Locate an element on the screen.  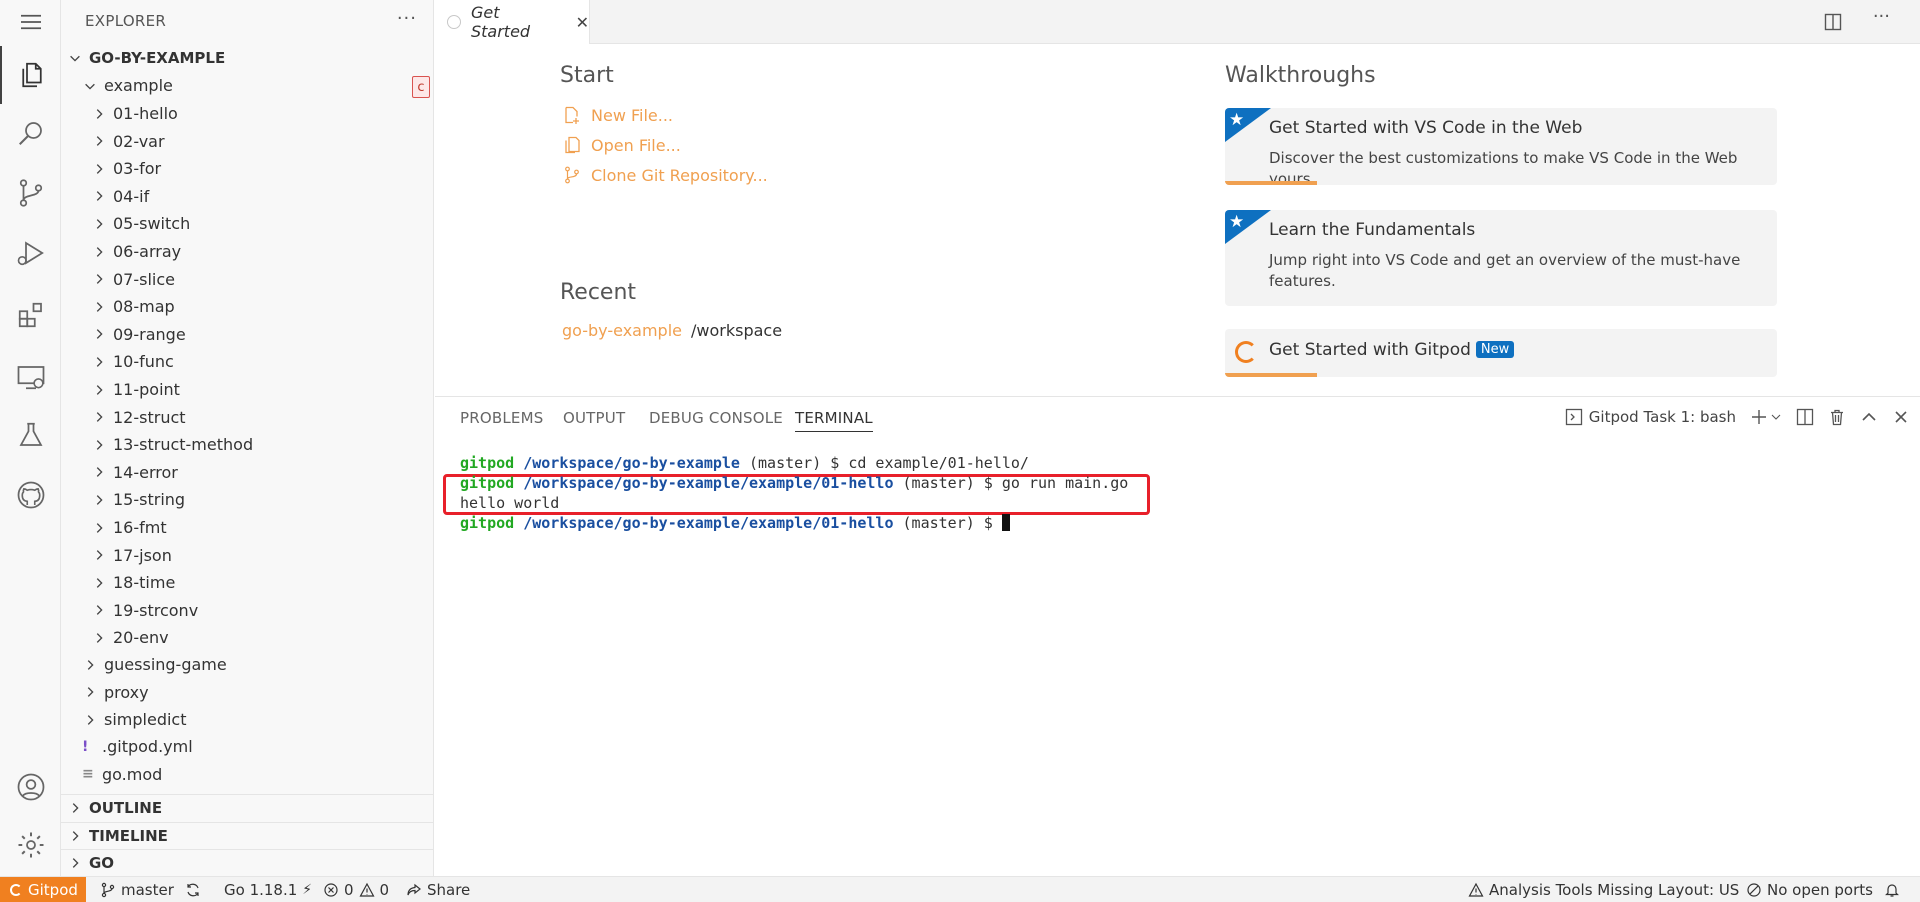
source-control-icon is located at coordinates (572, 175).